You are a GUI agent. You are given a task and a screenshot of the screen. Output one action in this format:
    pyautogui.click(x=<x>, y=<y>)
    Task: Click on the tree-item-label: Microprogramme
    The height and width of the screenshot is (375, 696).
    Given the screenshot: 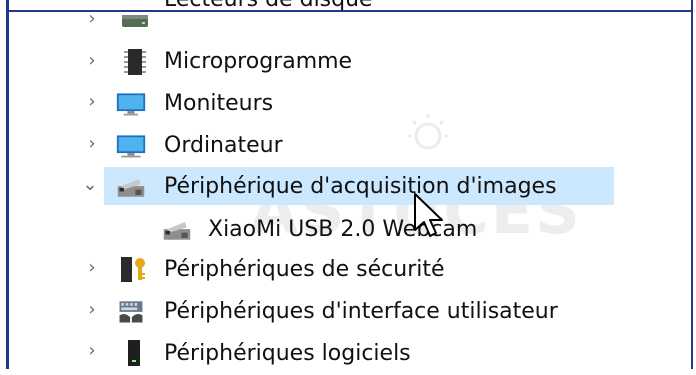 What is the action you would take?
    pyautogui.click(x=258, y=61)
    